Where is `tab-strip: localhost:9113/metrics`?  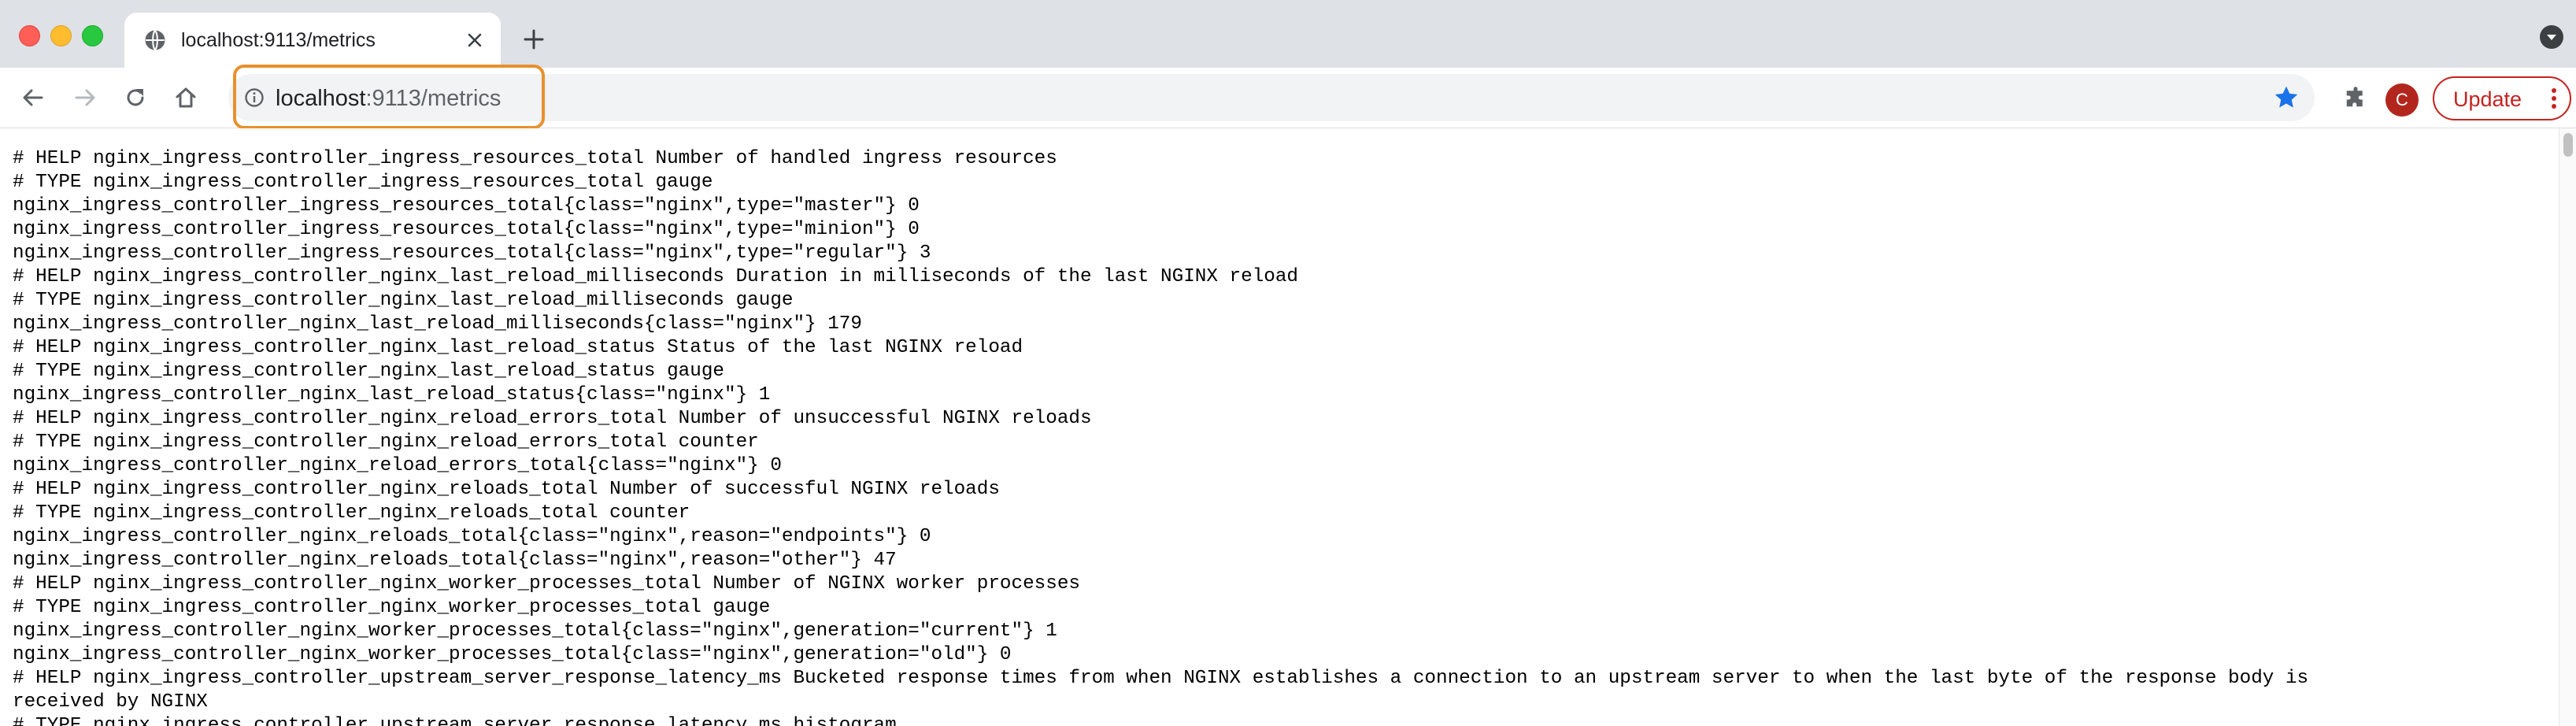 tab-strip: localhost:9113/metrics is located at coordinates (1288, 34).